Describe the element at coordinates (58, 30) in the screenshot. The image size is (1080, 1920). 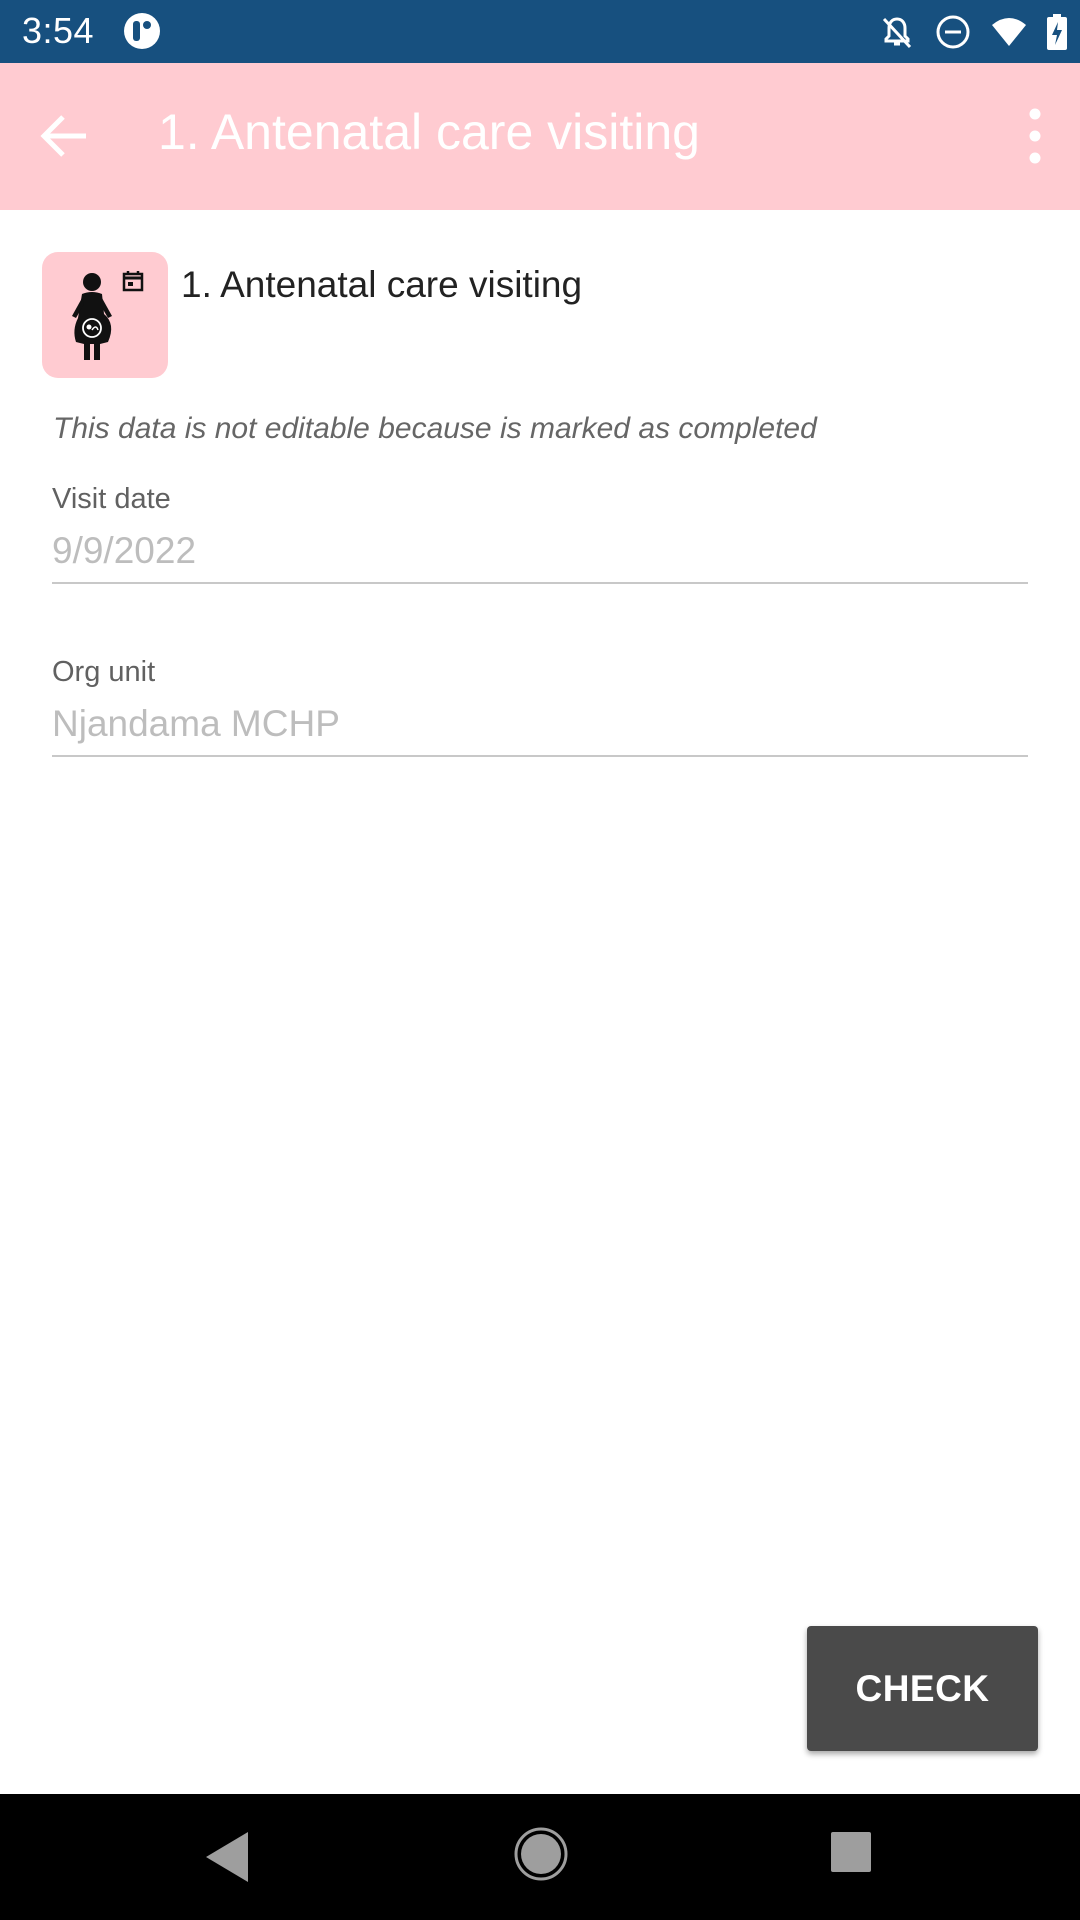
I see `status-time: 3:54` at that location.